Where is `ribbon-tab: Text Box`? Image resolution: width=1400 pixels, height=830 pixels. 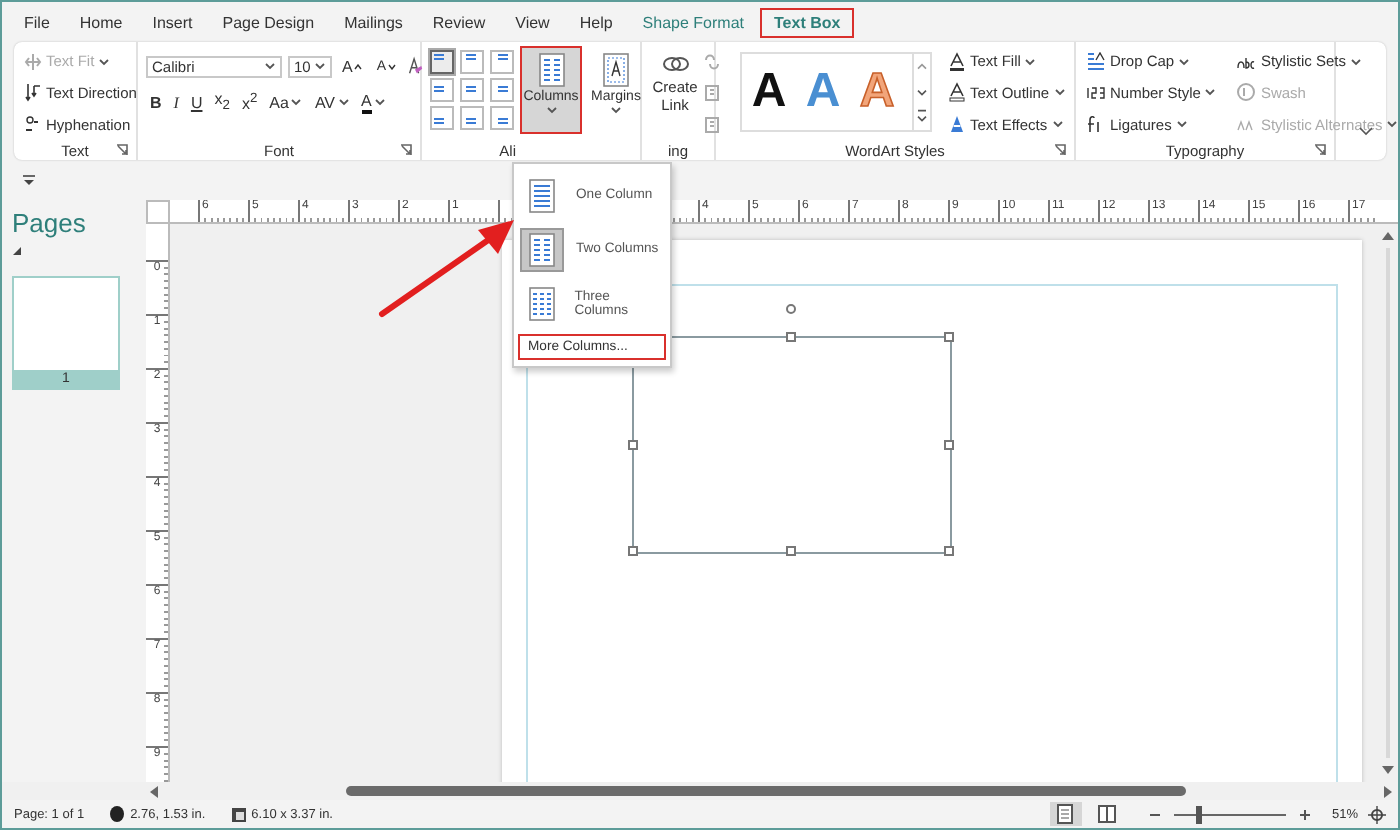 ribbon-tab: Text Box is located at coordinates (807, 22).